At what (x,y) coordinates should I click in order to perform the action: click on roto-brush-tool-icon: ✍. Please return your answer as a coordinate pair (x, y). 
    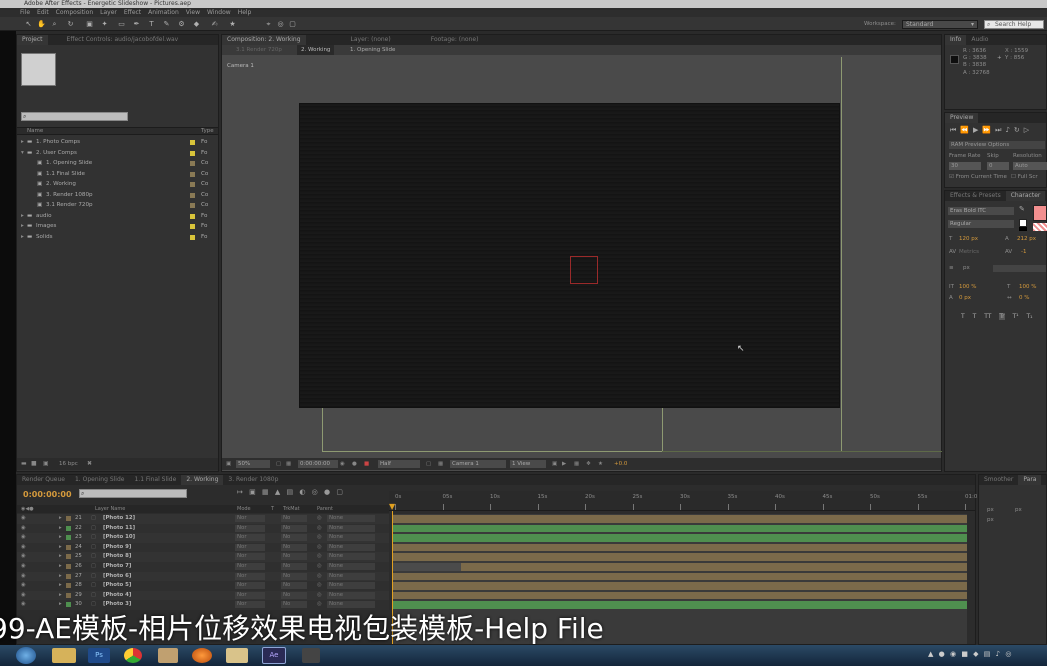
    Looking at the image, I should click on (214, 24).